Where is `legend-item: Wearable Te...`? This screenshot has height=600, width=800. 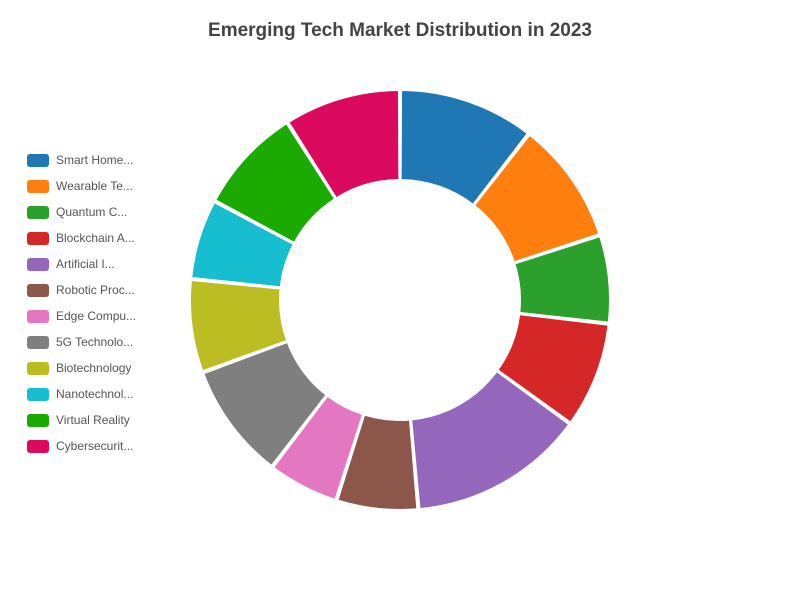
legend-item: Wearable Te... is located at coordinates (81, 186).